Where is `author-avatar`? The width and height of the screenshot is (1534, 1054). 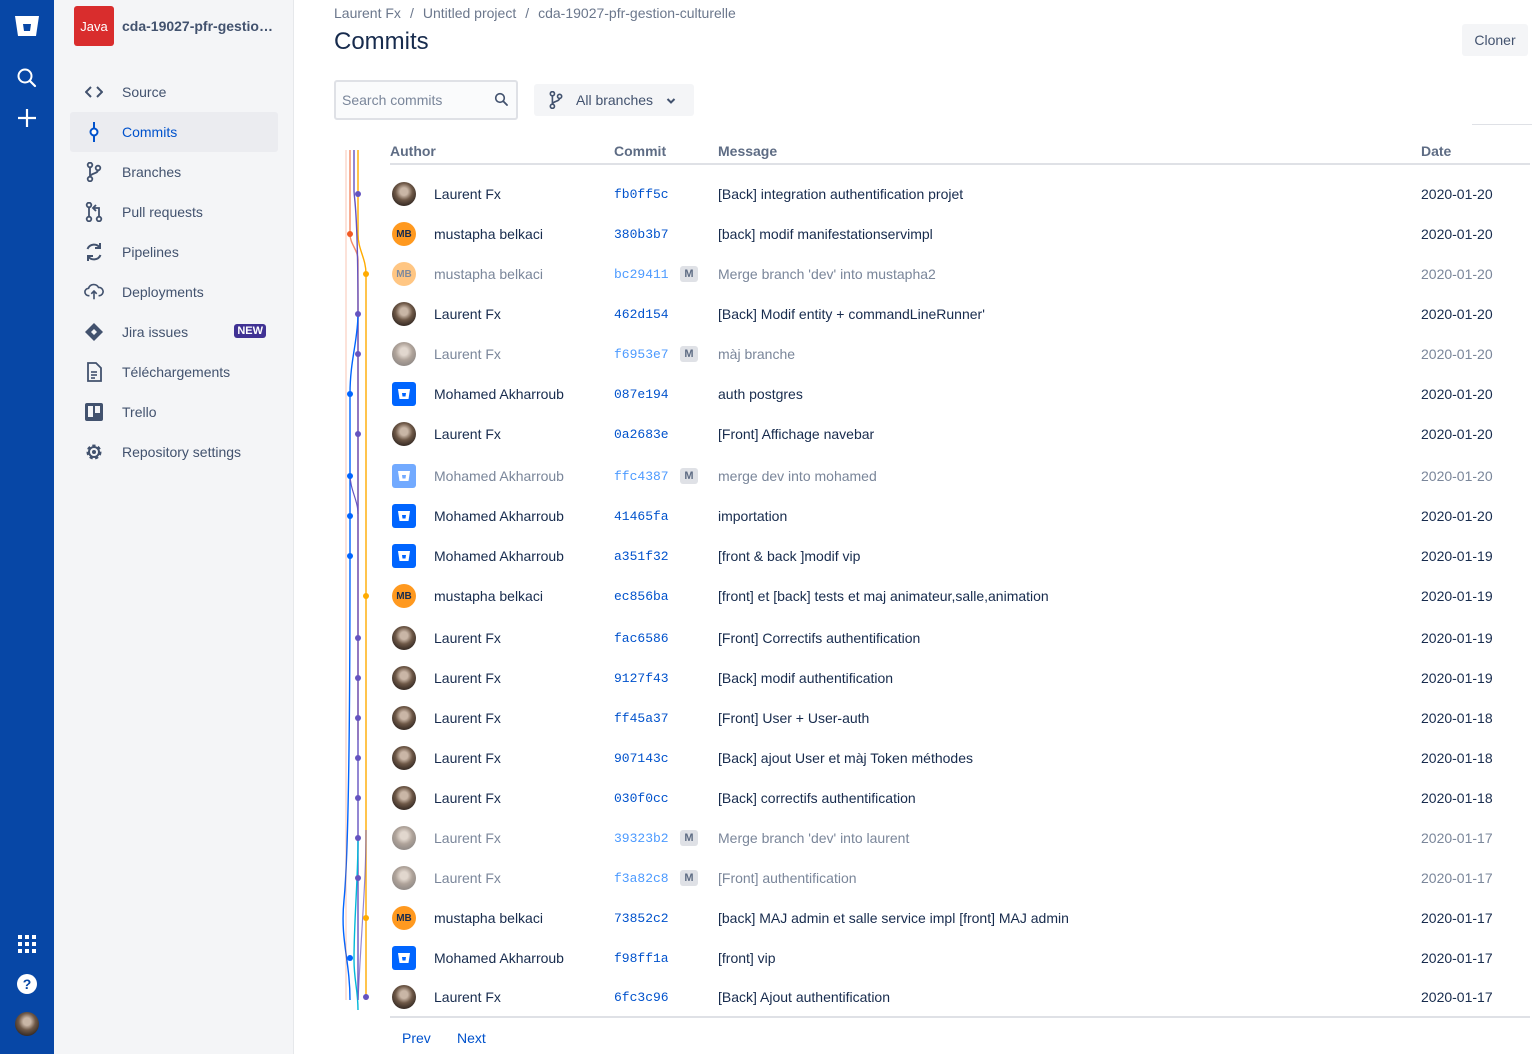
author-avatar is located at coordinates (404, 354).